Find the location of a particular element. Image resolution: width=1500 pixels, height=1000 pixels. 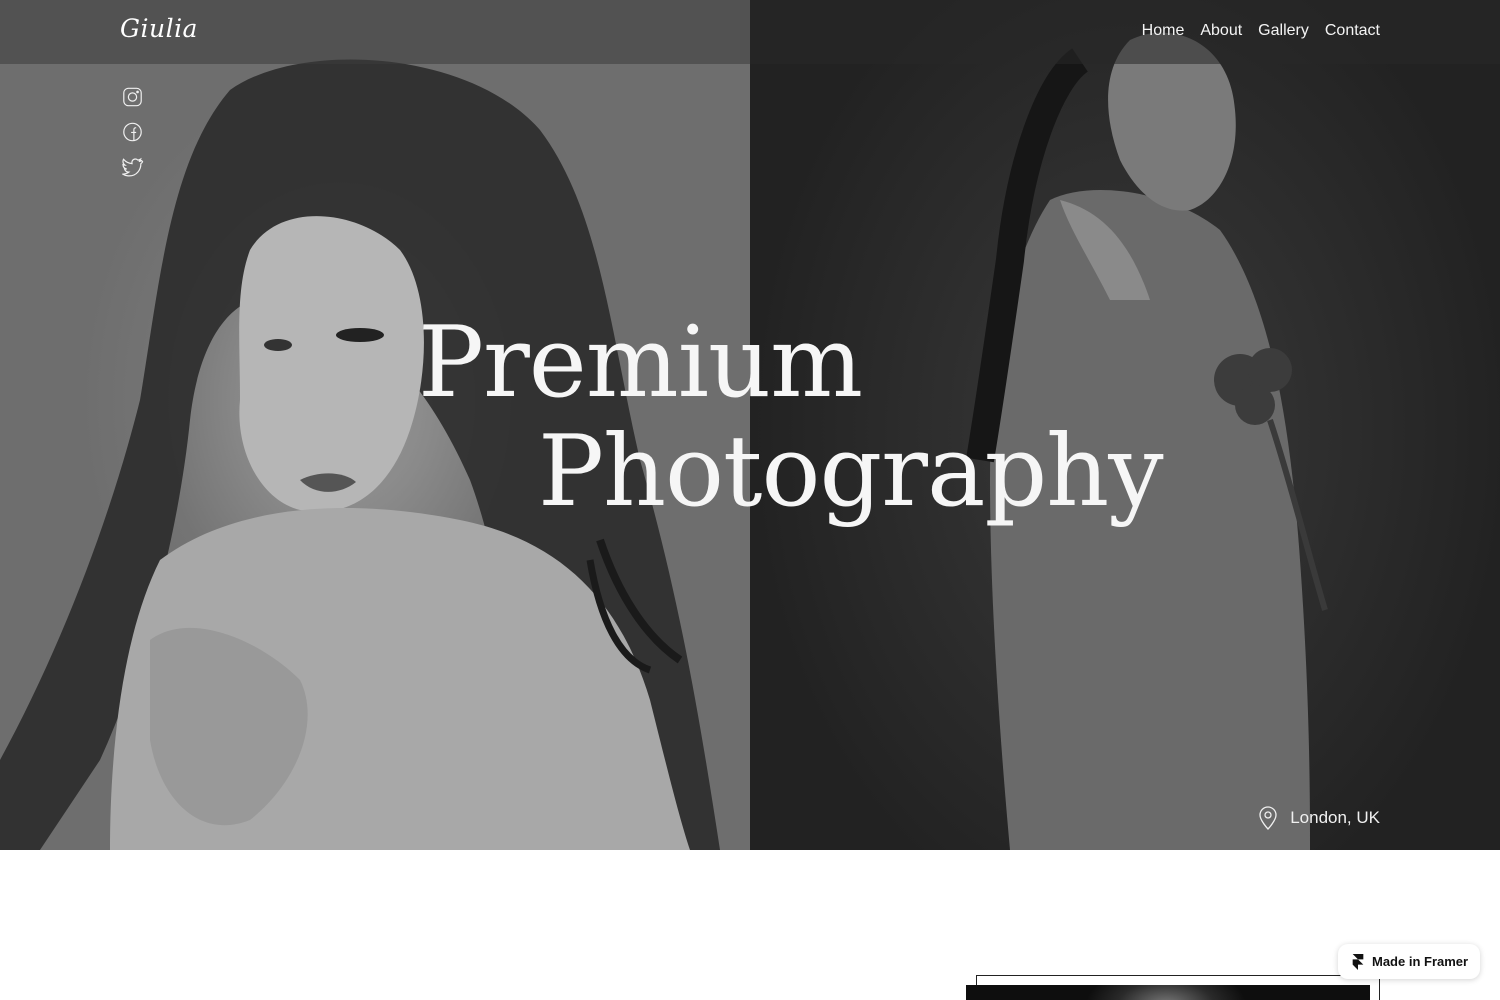

nav-link-gallery: Gallery is located at coordinates (1283, 31).